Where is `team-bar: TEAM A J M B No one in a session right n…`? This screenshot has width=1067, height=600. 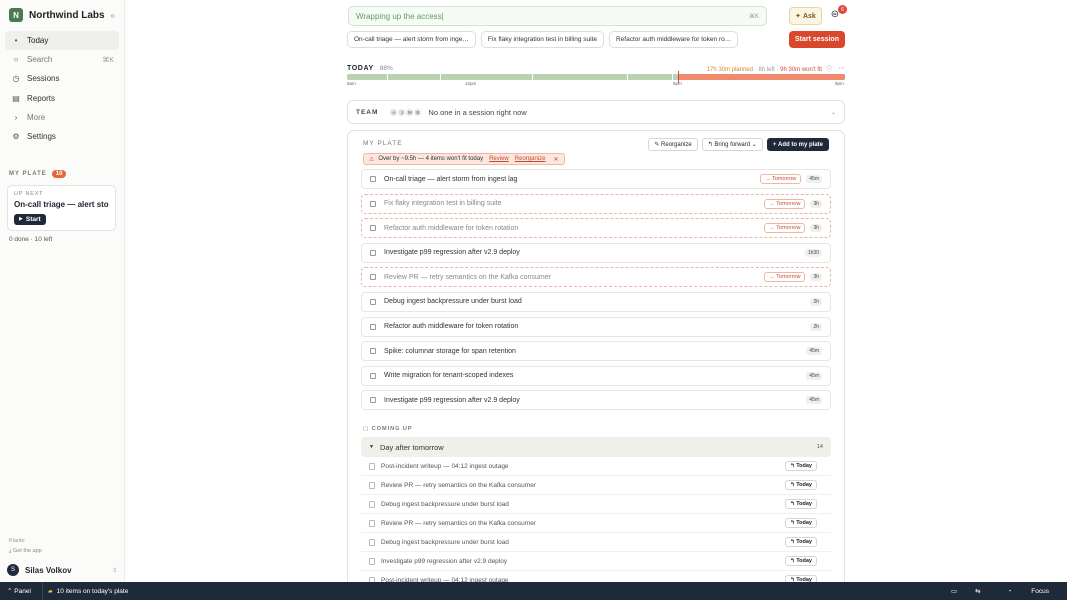
team-bar: TEAM A J M B No one in a session right n… is located at coordinates (596, 112).